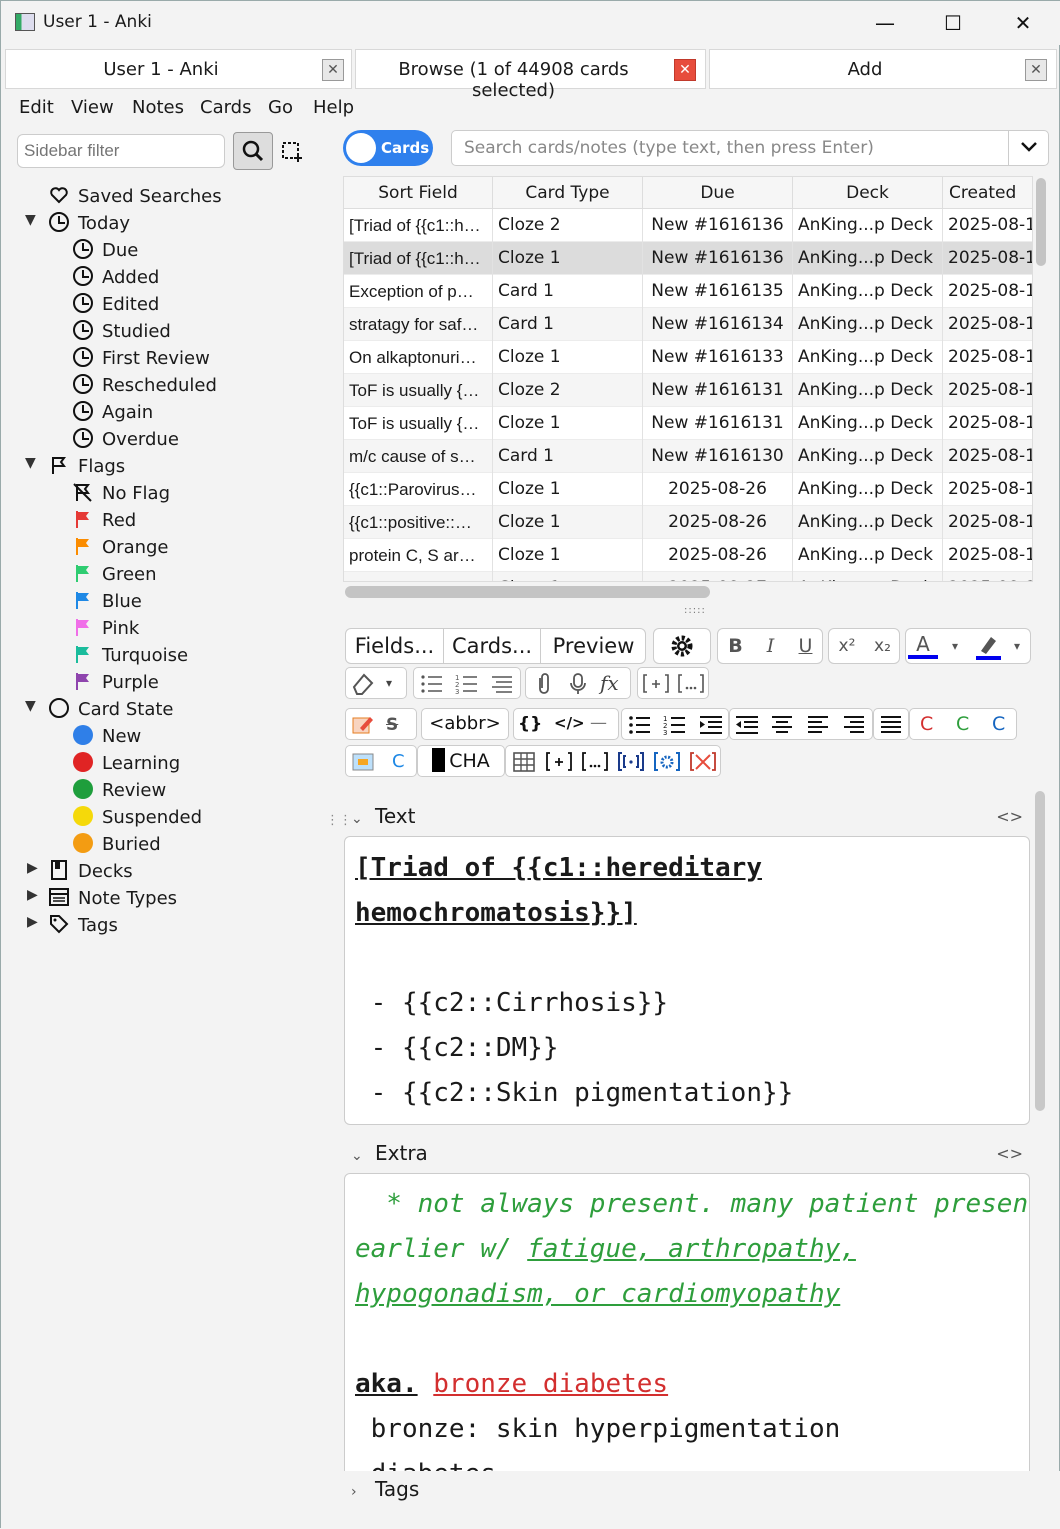 Image resolution: width=1060 pixels, height=1529 pixels. What do you see at coordinates (868, 193) in the screenshot?
I see `column-header-deck: Deck` at bounding box center [868, 193].